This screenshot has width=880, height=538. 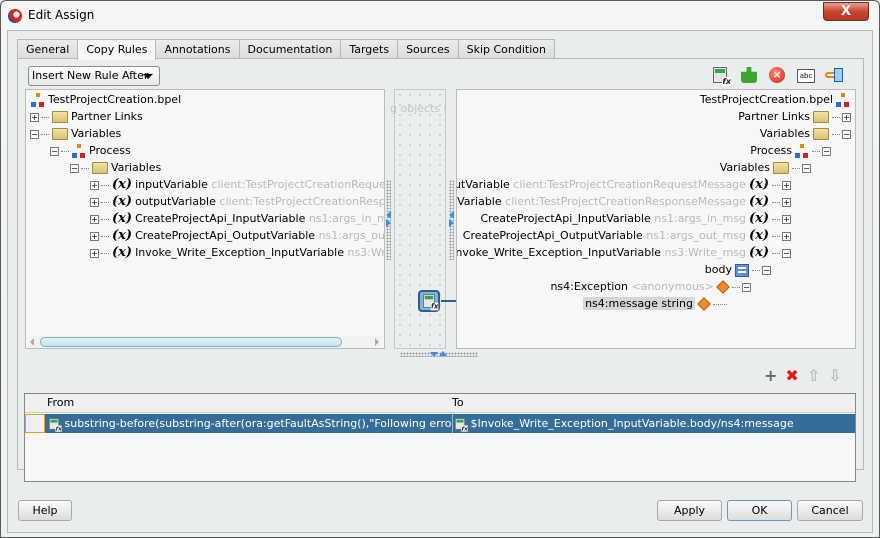 I want to click on source-tree-hscrollbar, so click(x=204, y=342).